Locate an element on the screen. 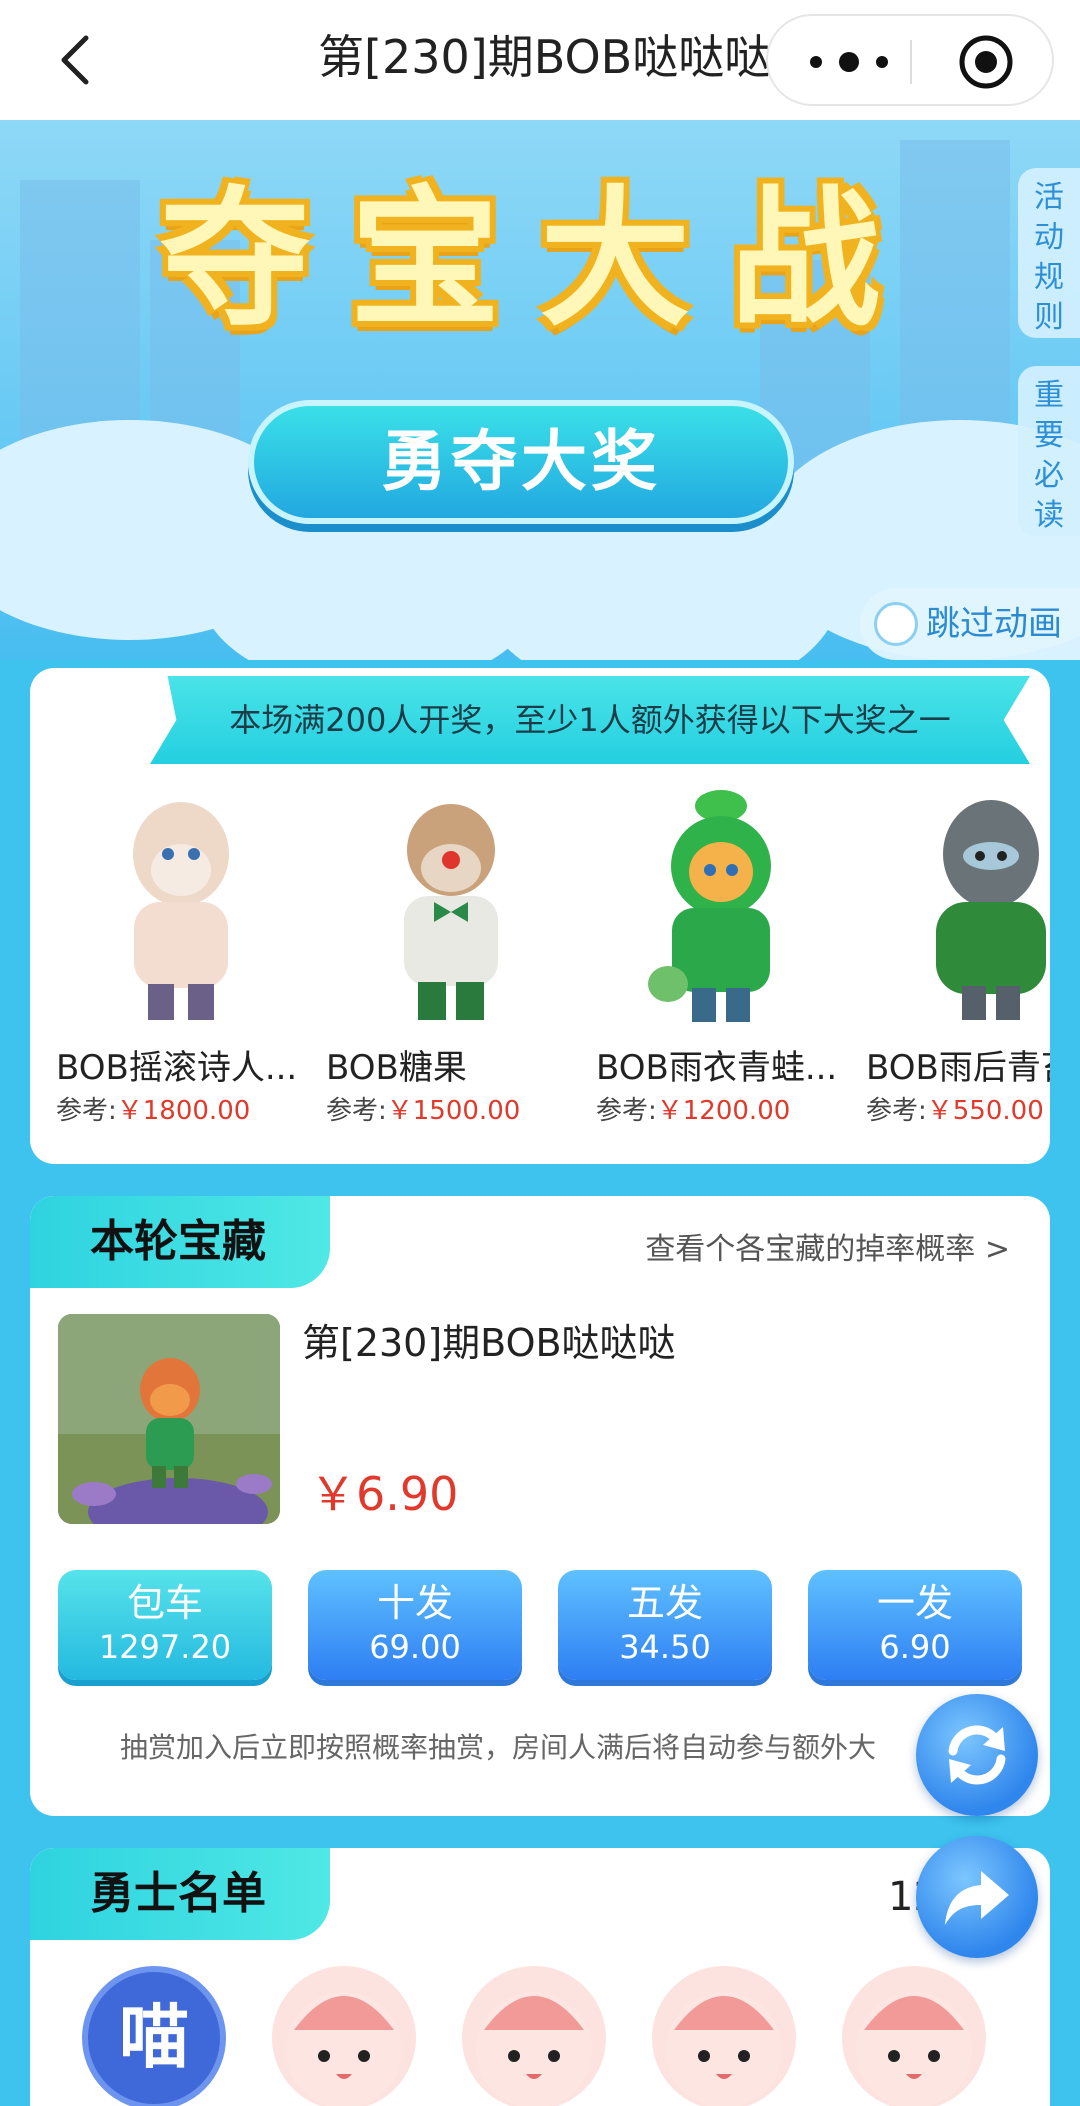 The image size is (1080, 2106). prize-ref: 参考:￥1800.00 is located at coordinates (153, 1108).